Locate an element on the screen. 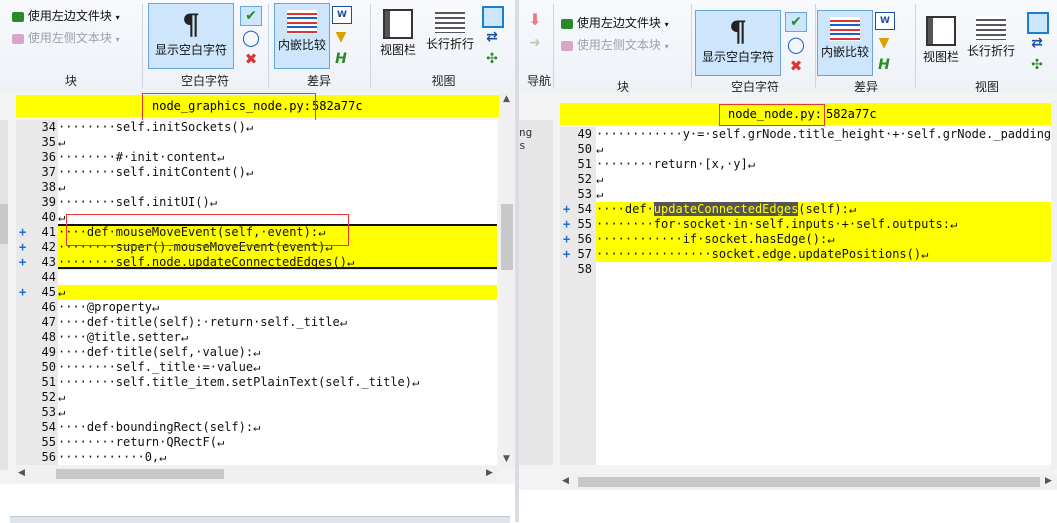 The image size is (1057, 523). code-line: ····def·title(self):·return·self._title↵ is located at coordinates (277, 322).